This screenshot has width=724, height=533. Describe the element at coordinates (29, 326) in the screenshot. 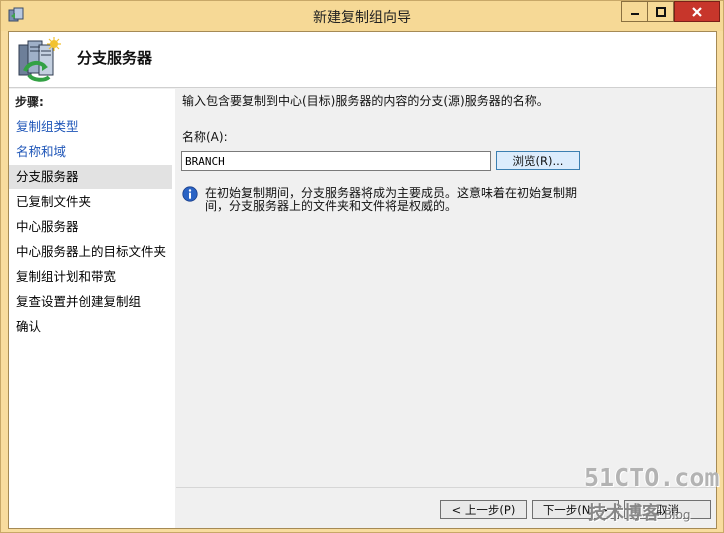

I see `step-confirmation: 确认` at that location.